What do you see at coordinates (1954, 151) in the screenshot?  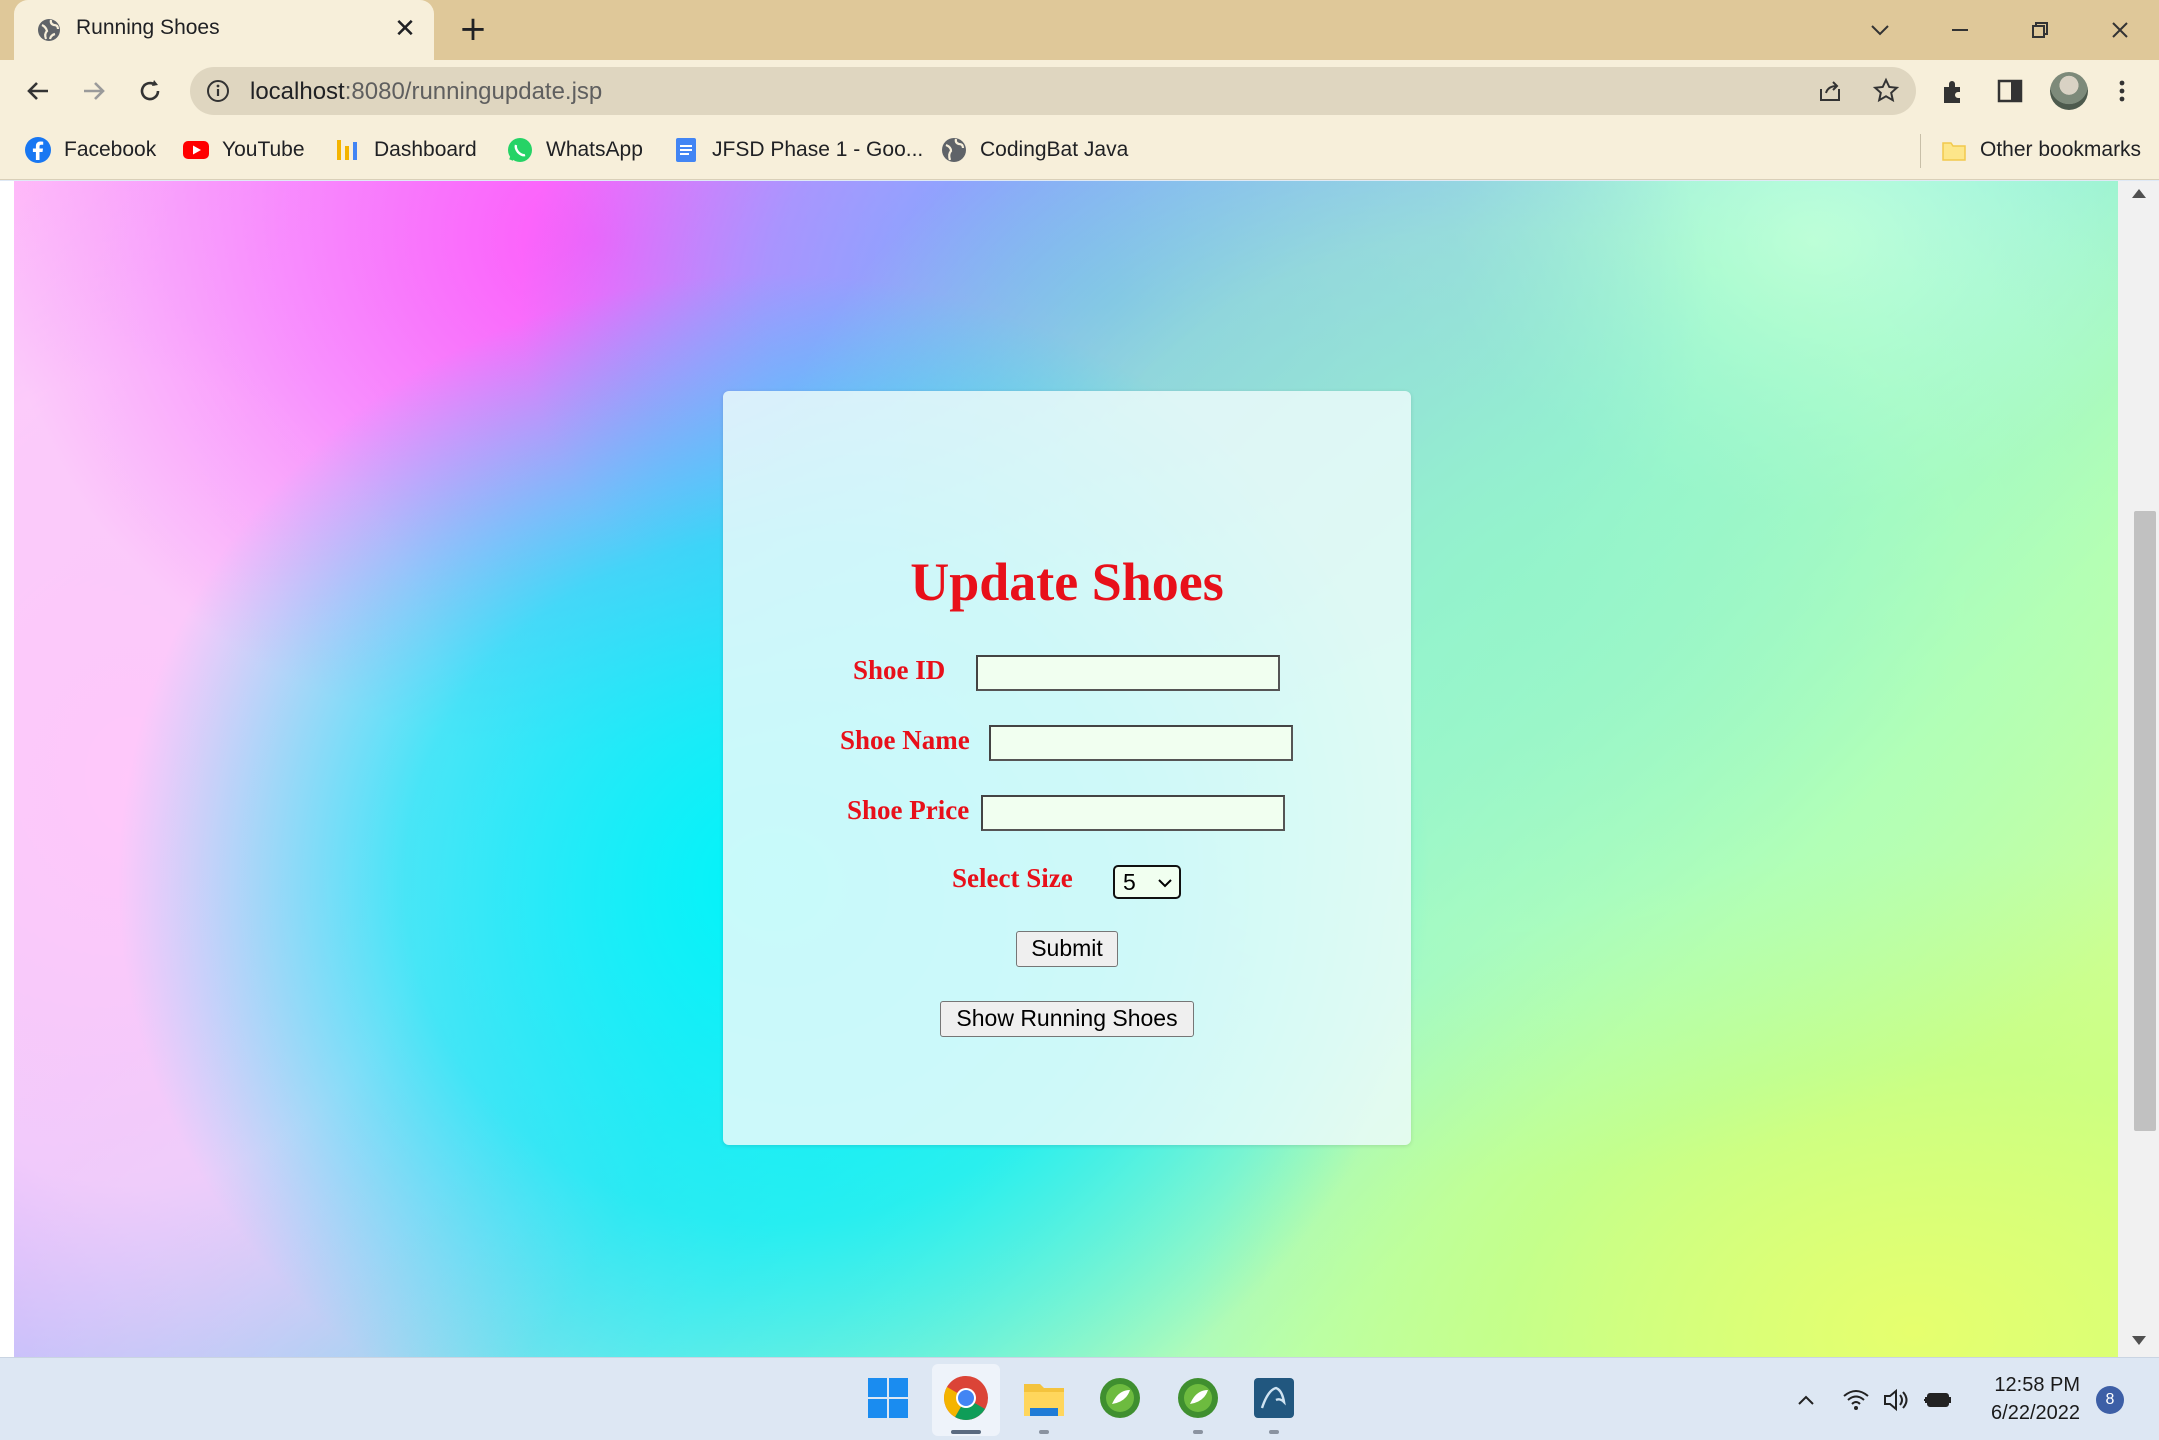 I see `folder-icon` at bounding box center [1954, 151].